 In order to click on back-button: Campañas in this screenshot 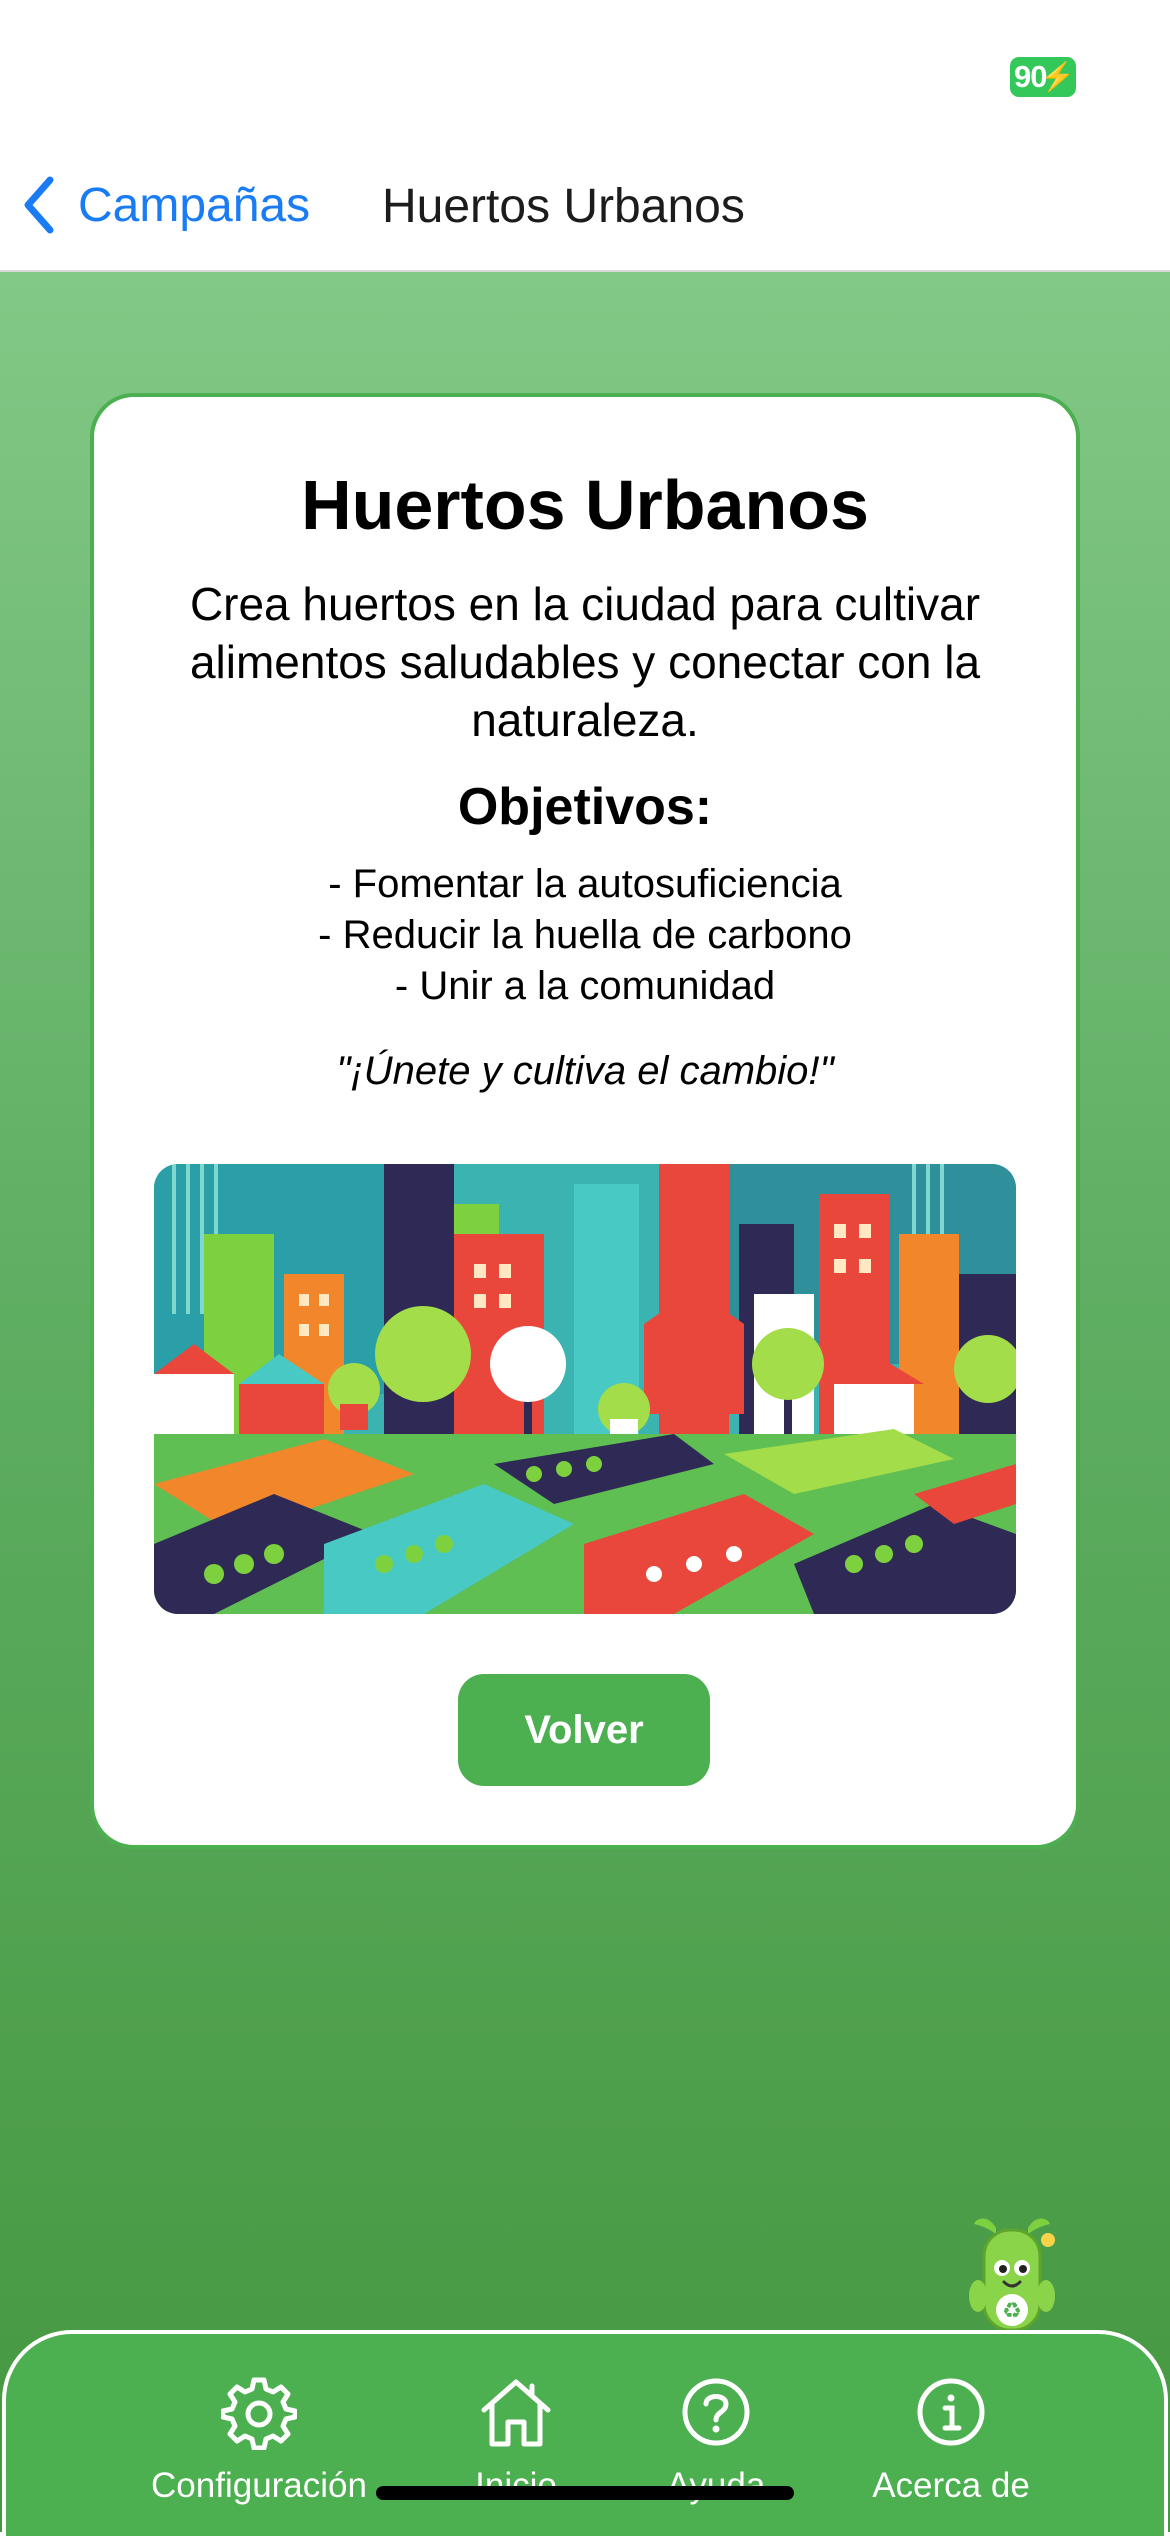, I will do `click(166, 205)`.